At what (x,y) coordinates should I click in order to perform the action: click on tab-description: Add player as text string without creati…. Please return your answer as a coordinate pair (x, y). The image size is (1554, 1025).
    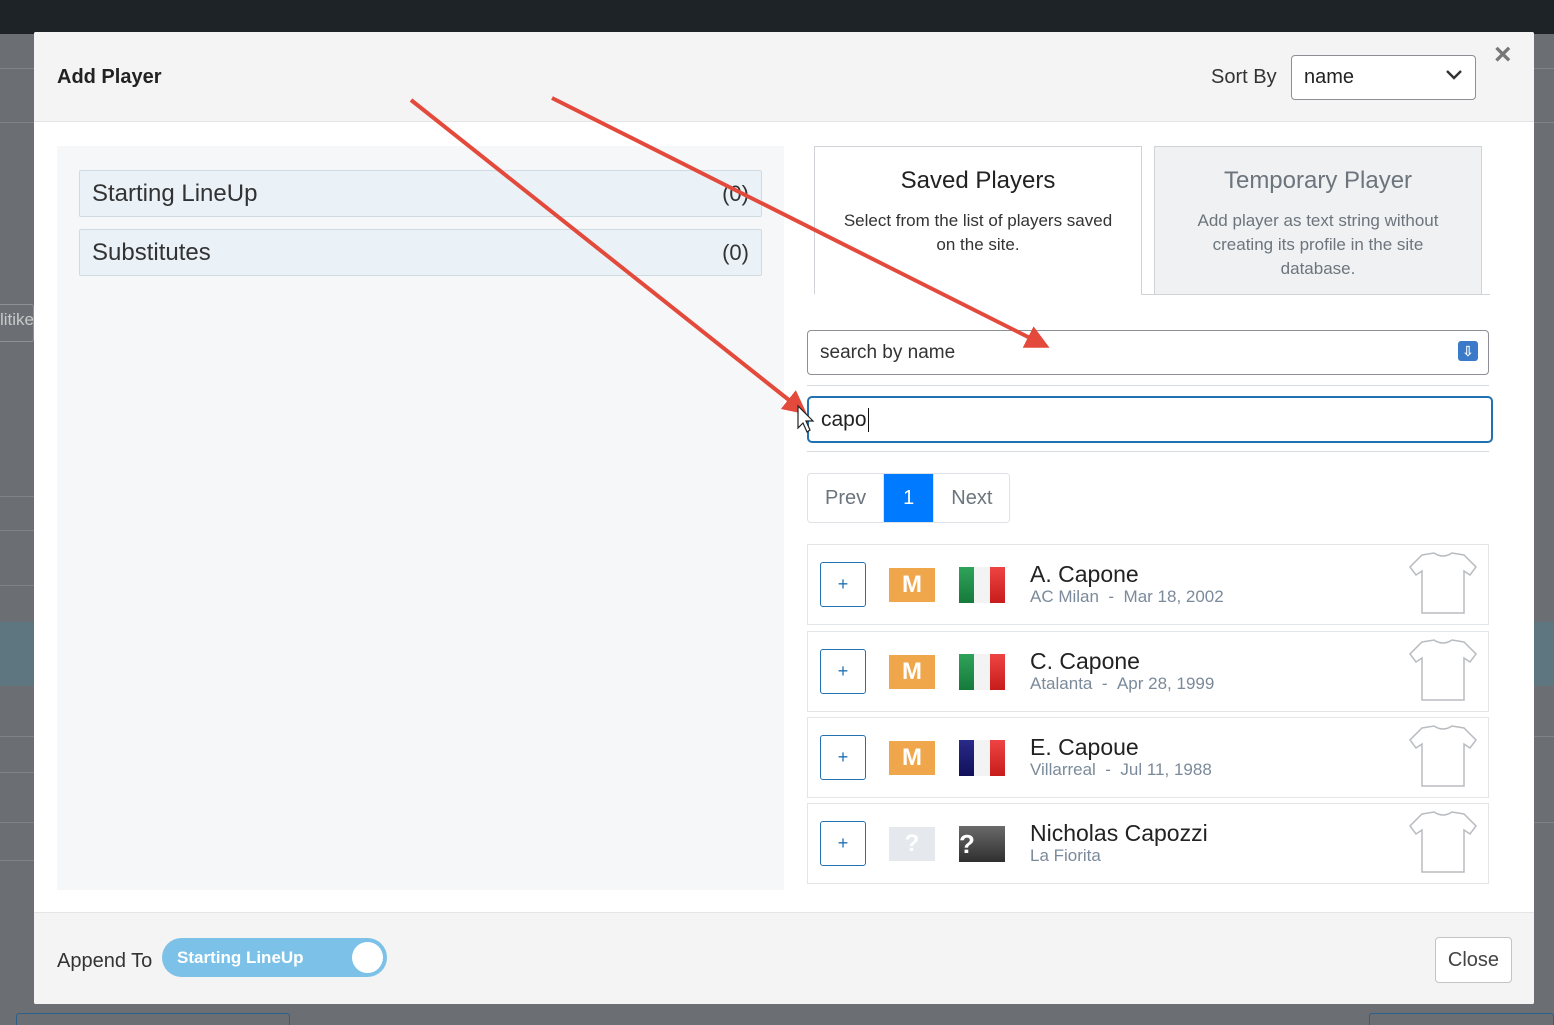
    Looking at the image, I should click on (1318, 244).